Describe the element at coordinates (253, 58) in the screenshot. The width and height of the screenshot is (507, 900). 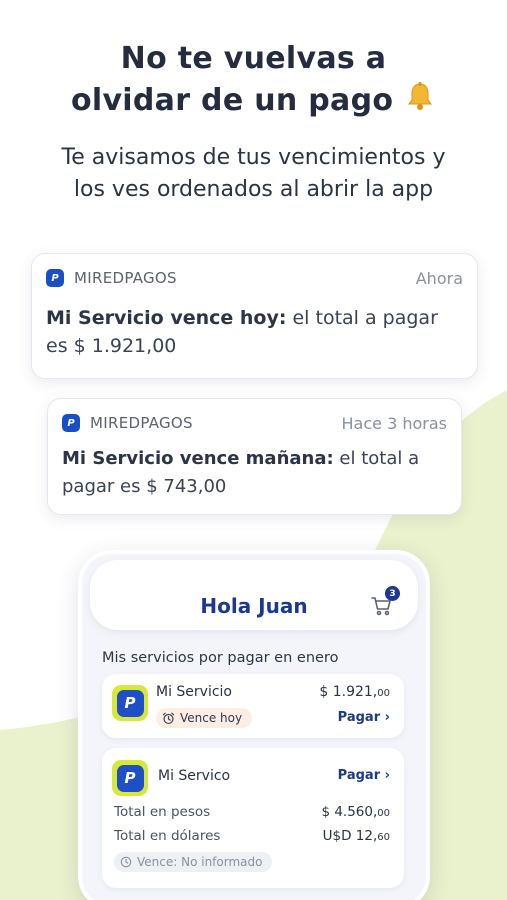
I see `headline-line-1: No te vuelvas a` at that location.